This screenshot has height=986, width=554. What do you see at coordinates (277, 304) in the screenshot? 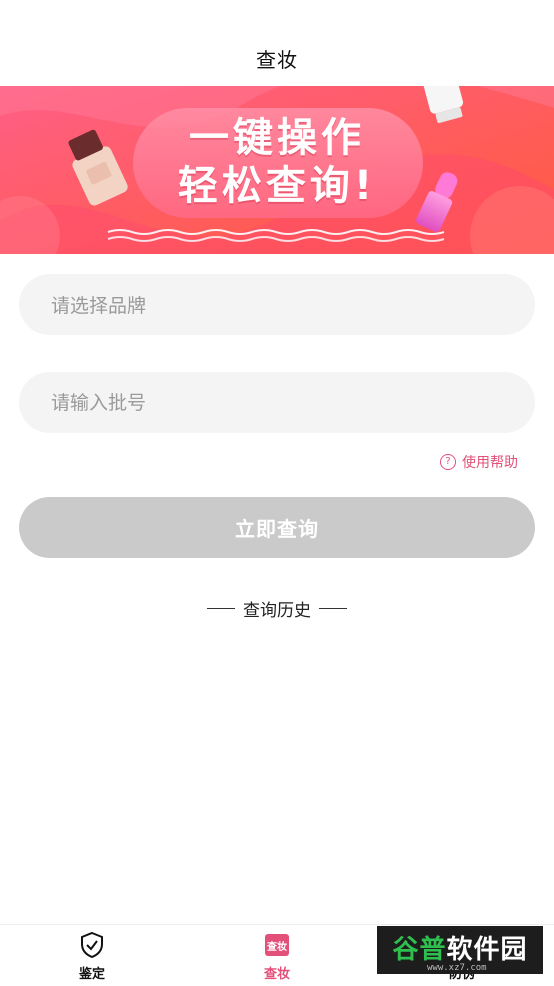
I see `brand-select: 请选择品牌` at bounding box center [277, 304].